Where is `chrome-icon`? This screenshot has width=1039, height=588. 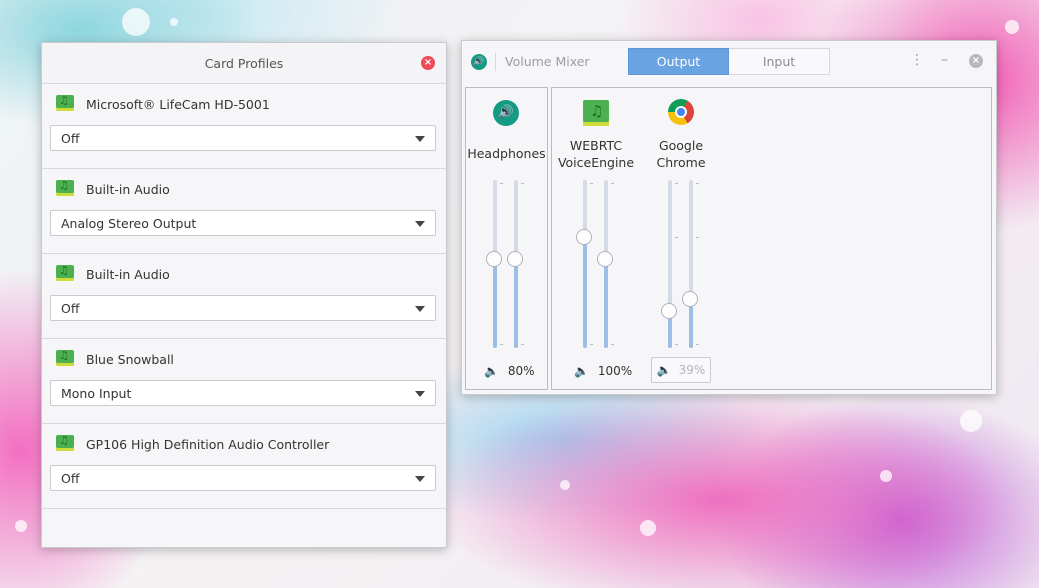 chrome-icon is located at coordinates (681, 112).